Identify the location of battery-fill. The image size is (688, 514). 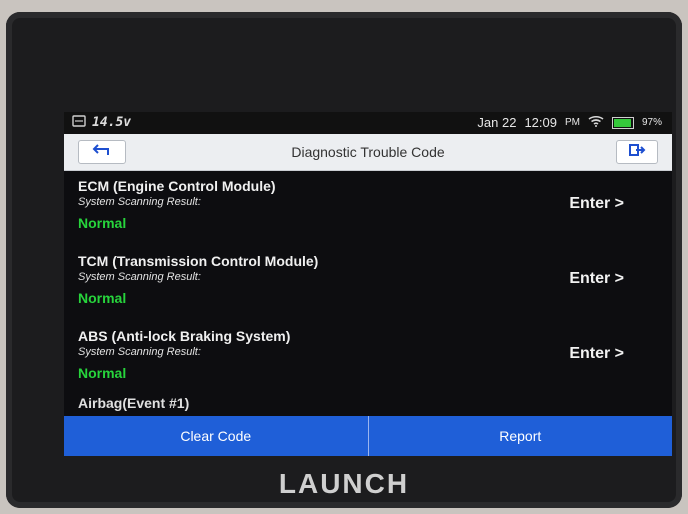
(622, 122).